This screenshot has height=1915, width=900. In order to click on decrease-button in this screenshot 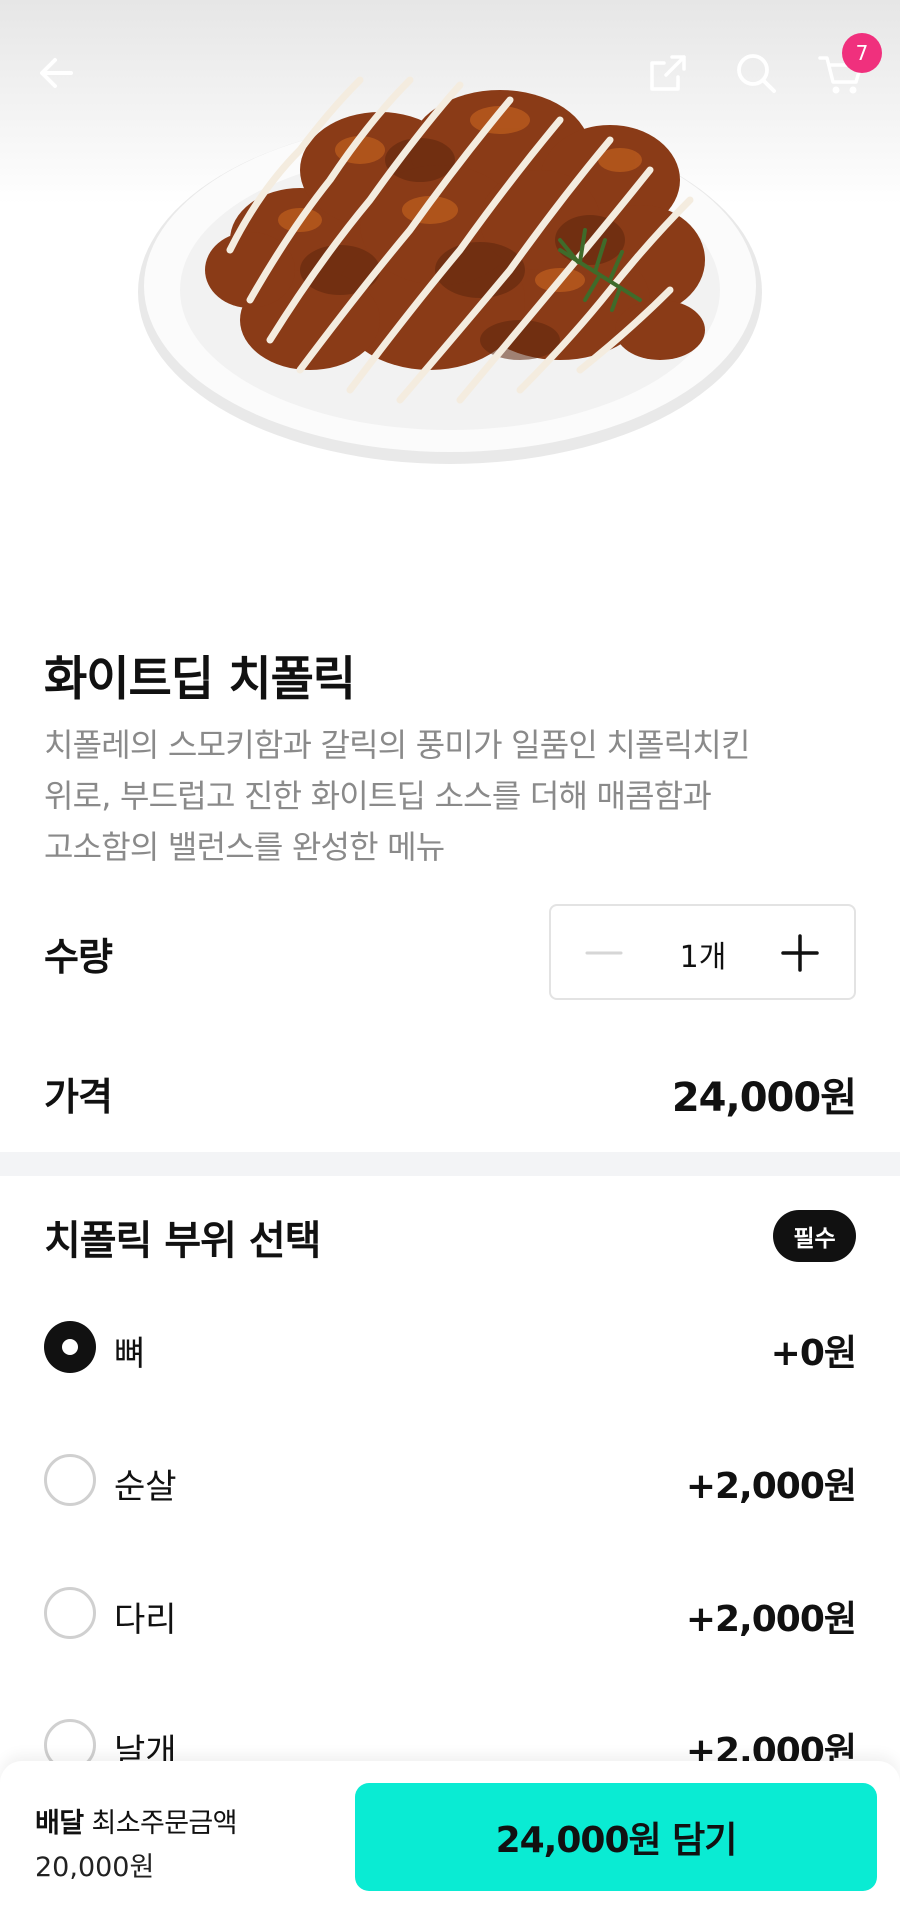, I will do `click(604, 953)`.